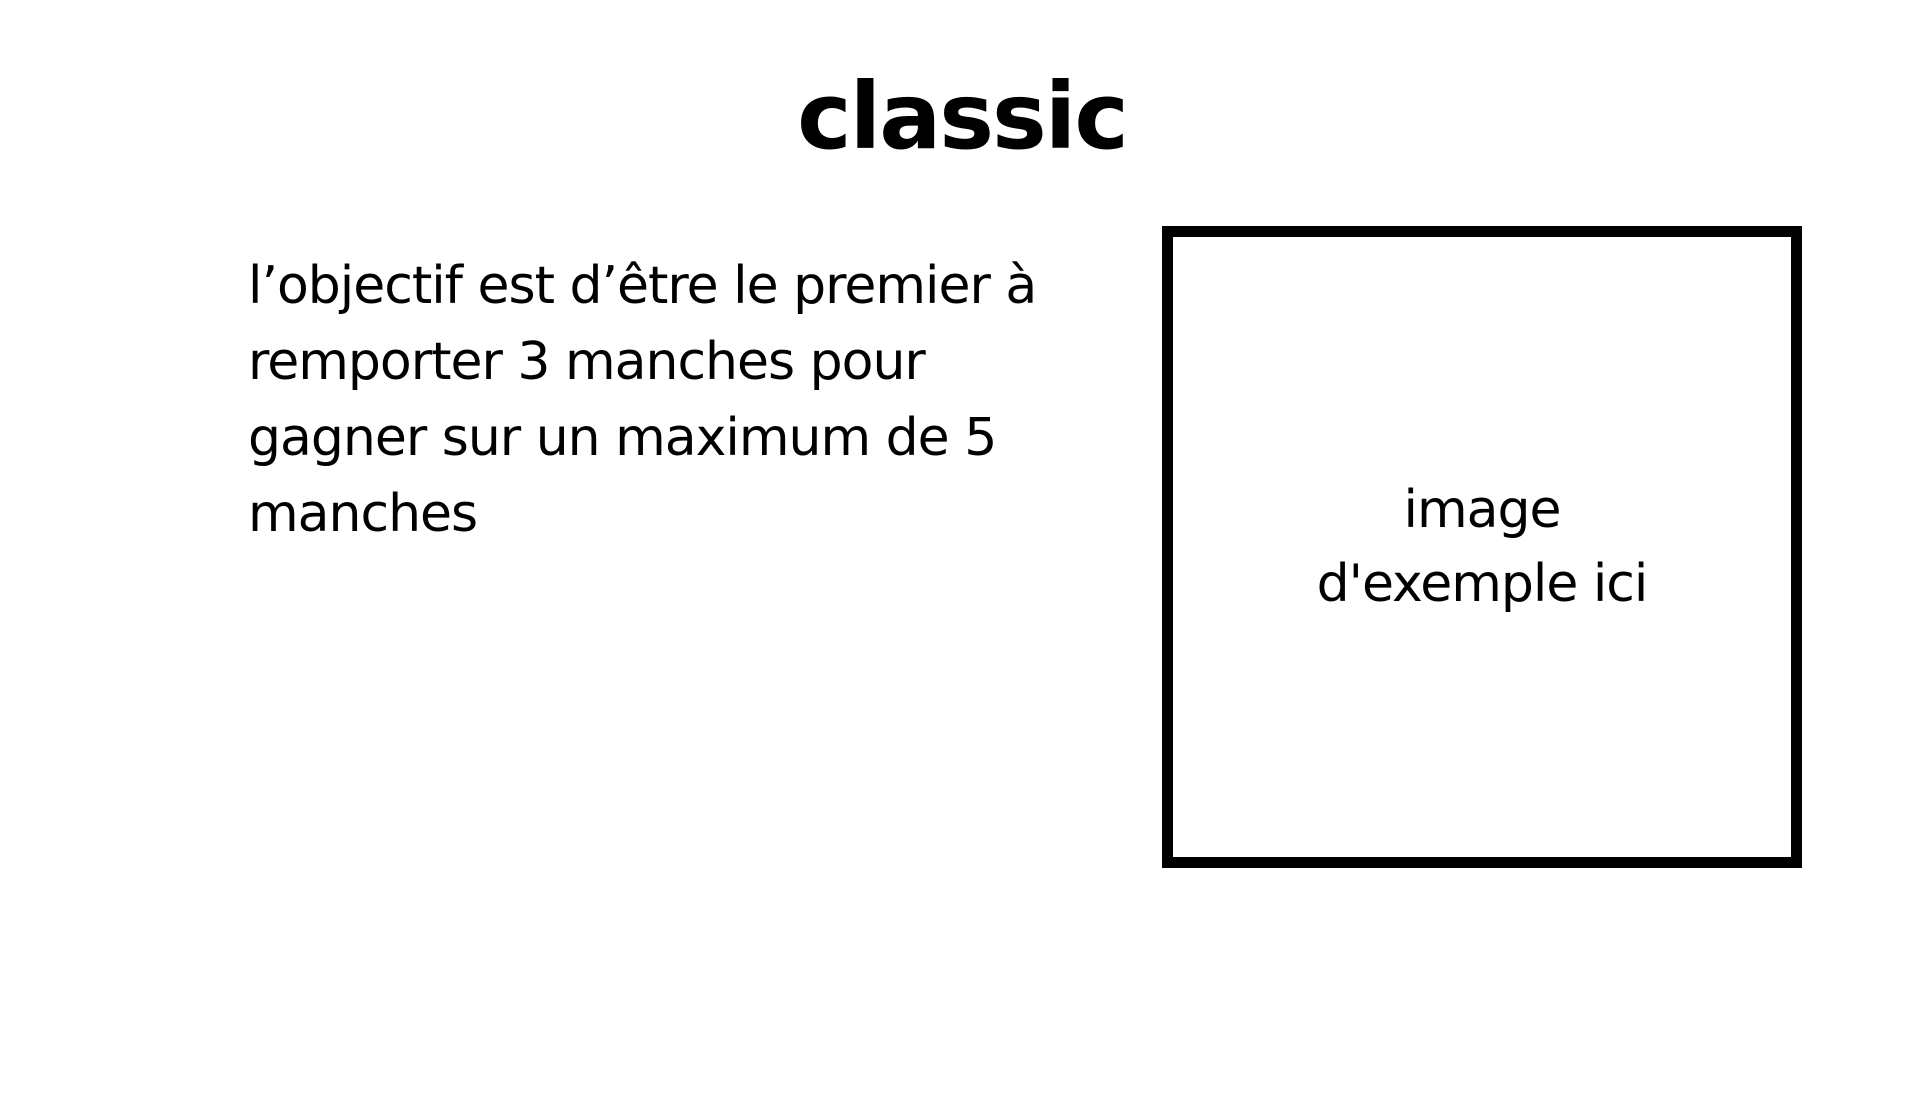  What do you see at coordinates (1482, 584) in the screenshot?
I see `image-placeholder-line-2: d'exemple ici` at bounding box center [1482, 584].